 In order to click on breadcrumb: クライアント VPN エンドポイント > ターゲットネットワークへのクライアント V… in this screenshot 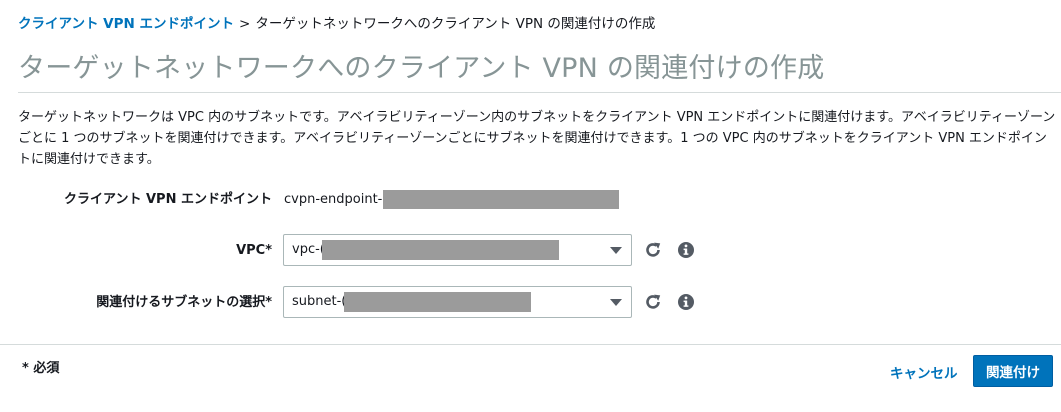, I will do `click(336, 24)`.